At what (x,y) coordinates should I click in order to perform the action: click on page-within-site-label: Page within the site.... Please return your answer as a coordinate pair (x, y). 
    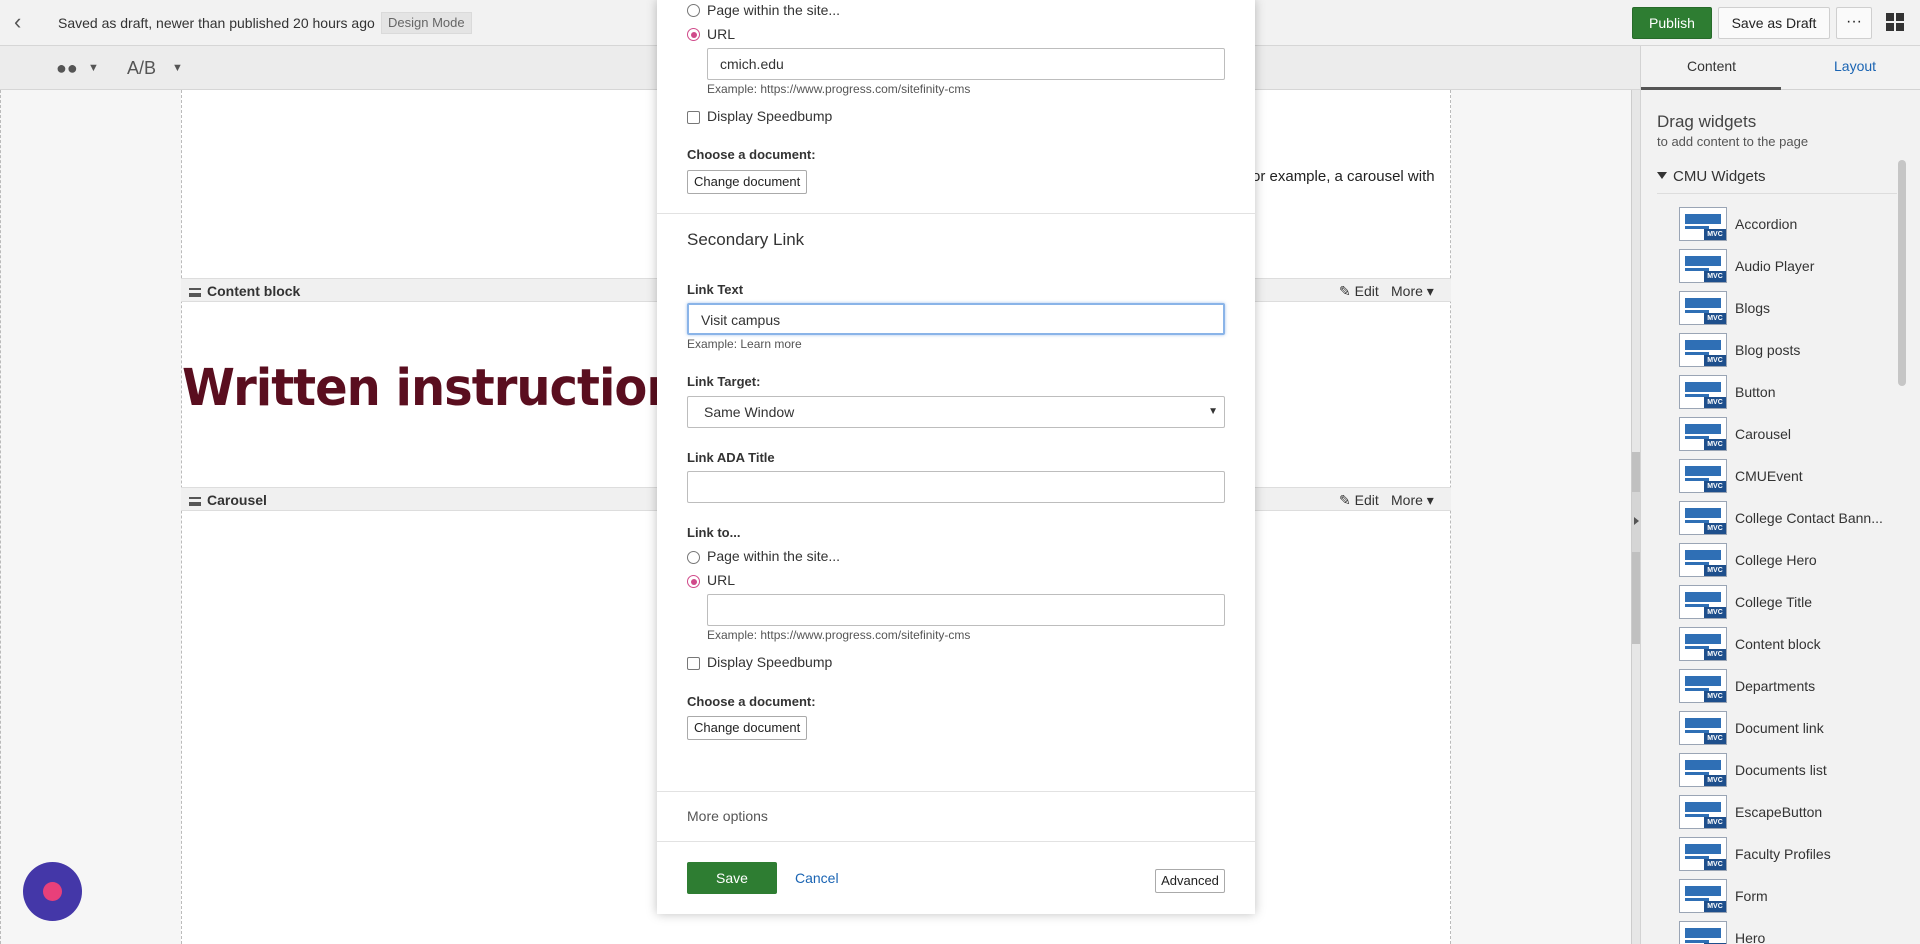
    Looking at the image, I should click on (774, 556).